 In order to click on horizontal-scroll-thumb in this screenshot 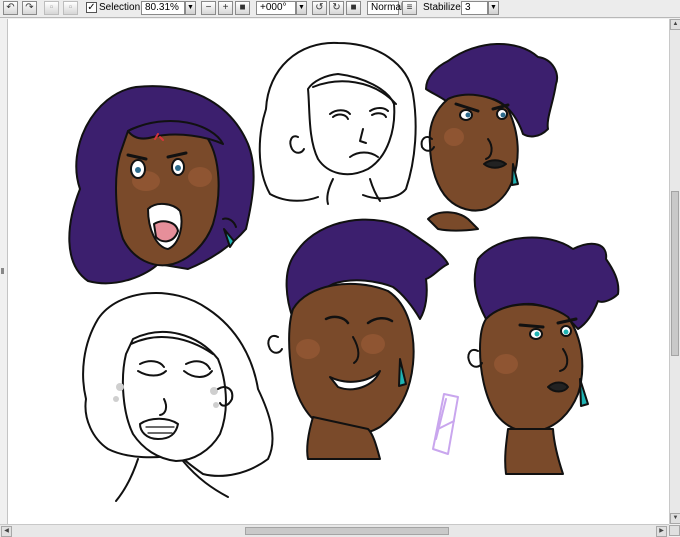, I will do `click(347, 531)`.